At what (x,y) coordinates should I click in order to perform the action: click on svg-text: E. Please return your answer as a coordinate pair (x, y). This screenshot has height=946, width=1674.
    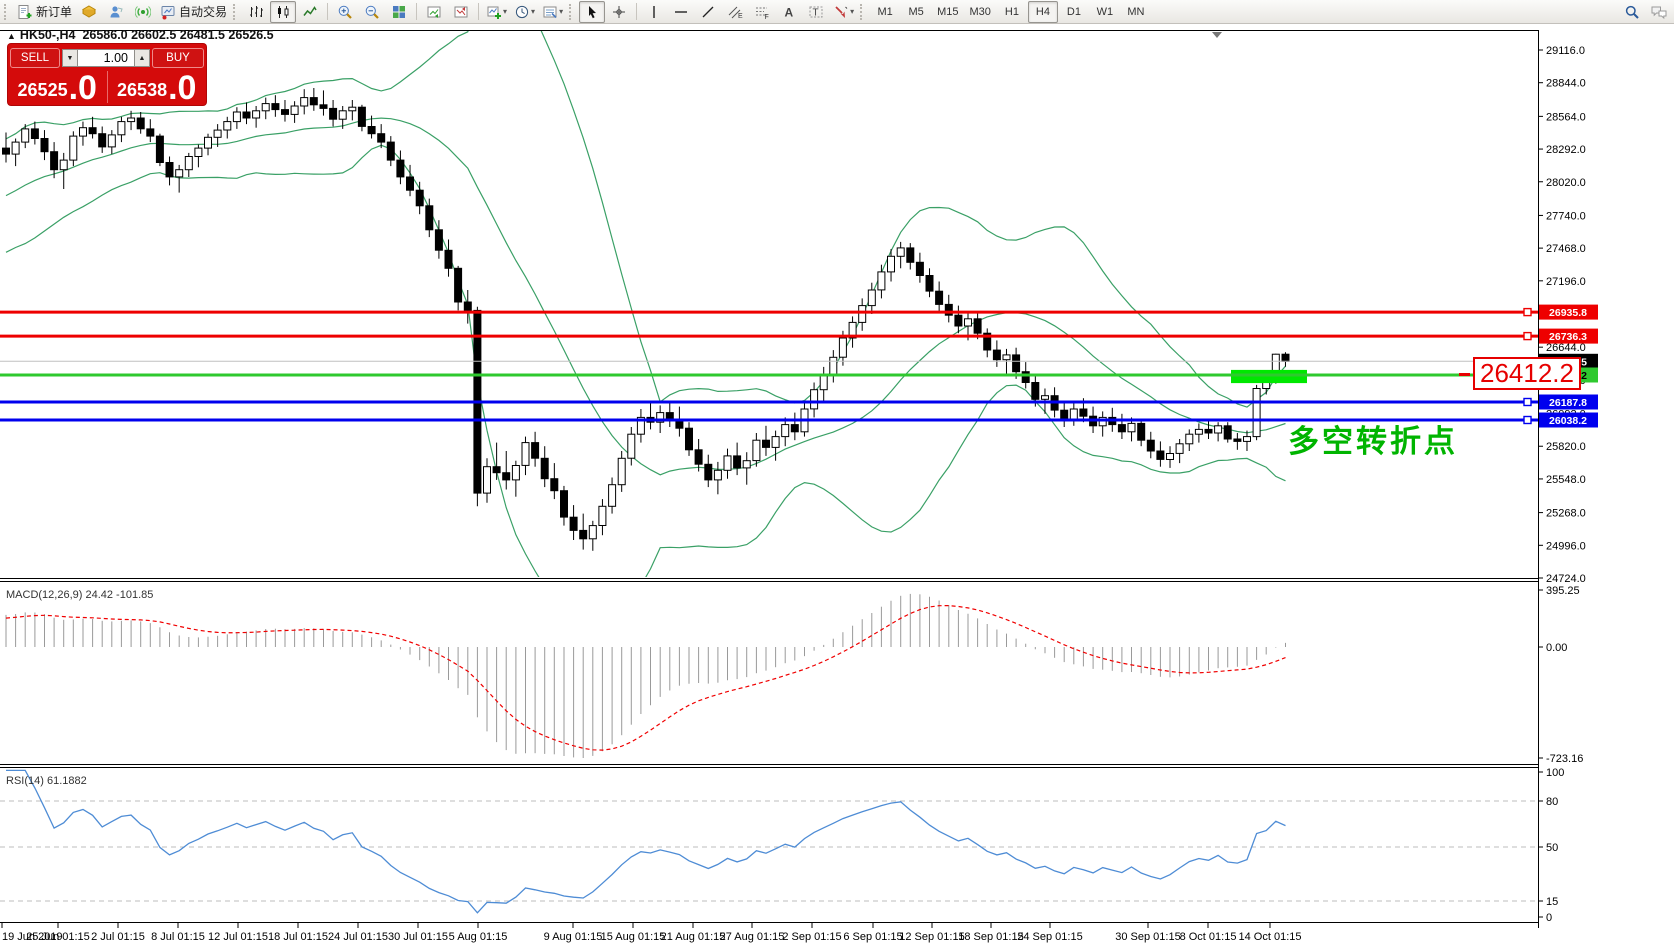
    Looking at the image, I should click on (740, 16).